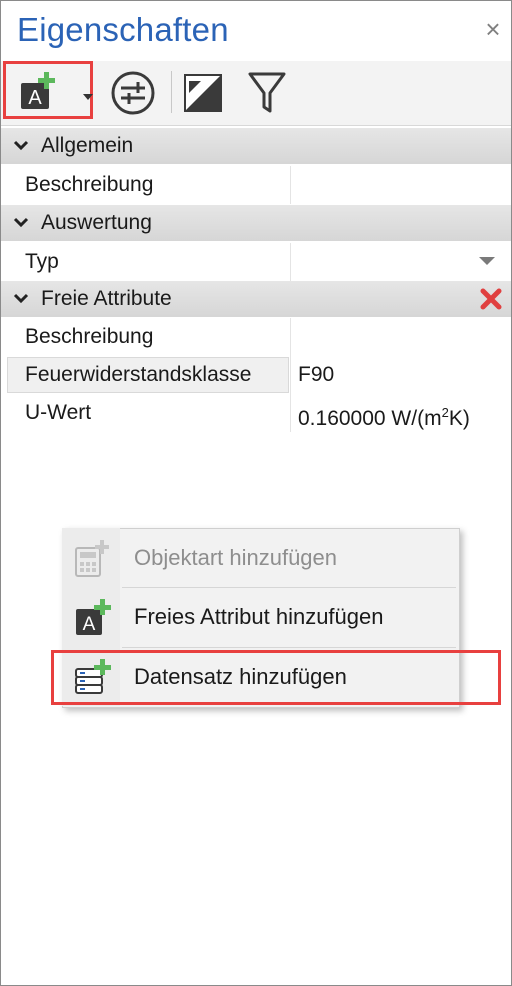  What do you see at coordinates (493, 29) in the screenshot?
I see `close-icon: ×` at bounding box center [493, 29].